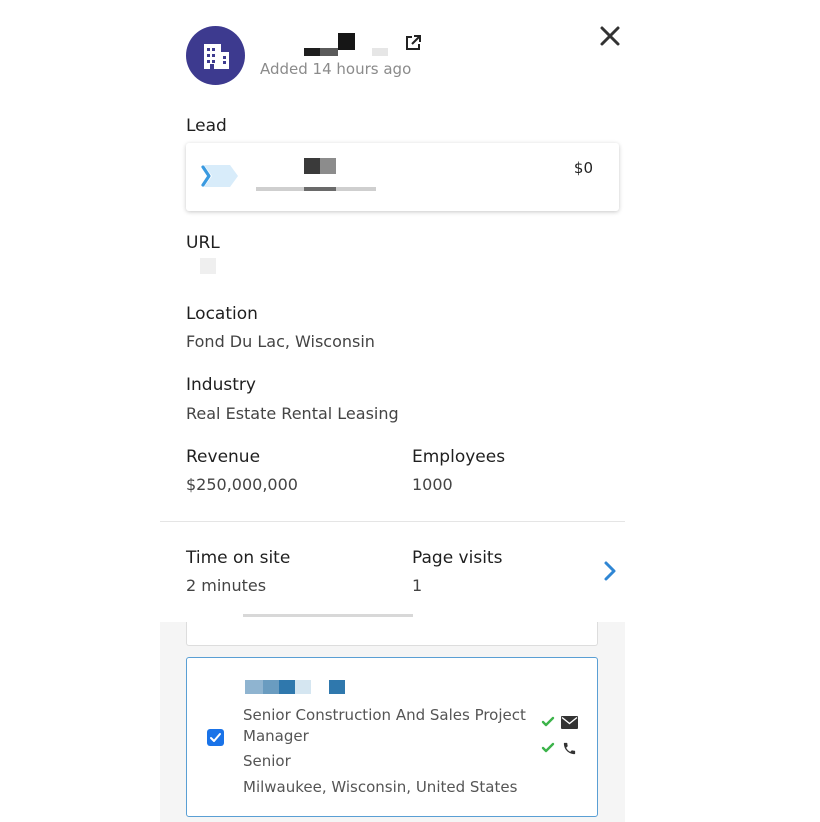 The width and height of the screenshot is (820, 822). Describe the element at coordinates (392, 630) in the screenshot. I see `previous-contact-card` at that location.